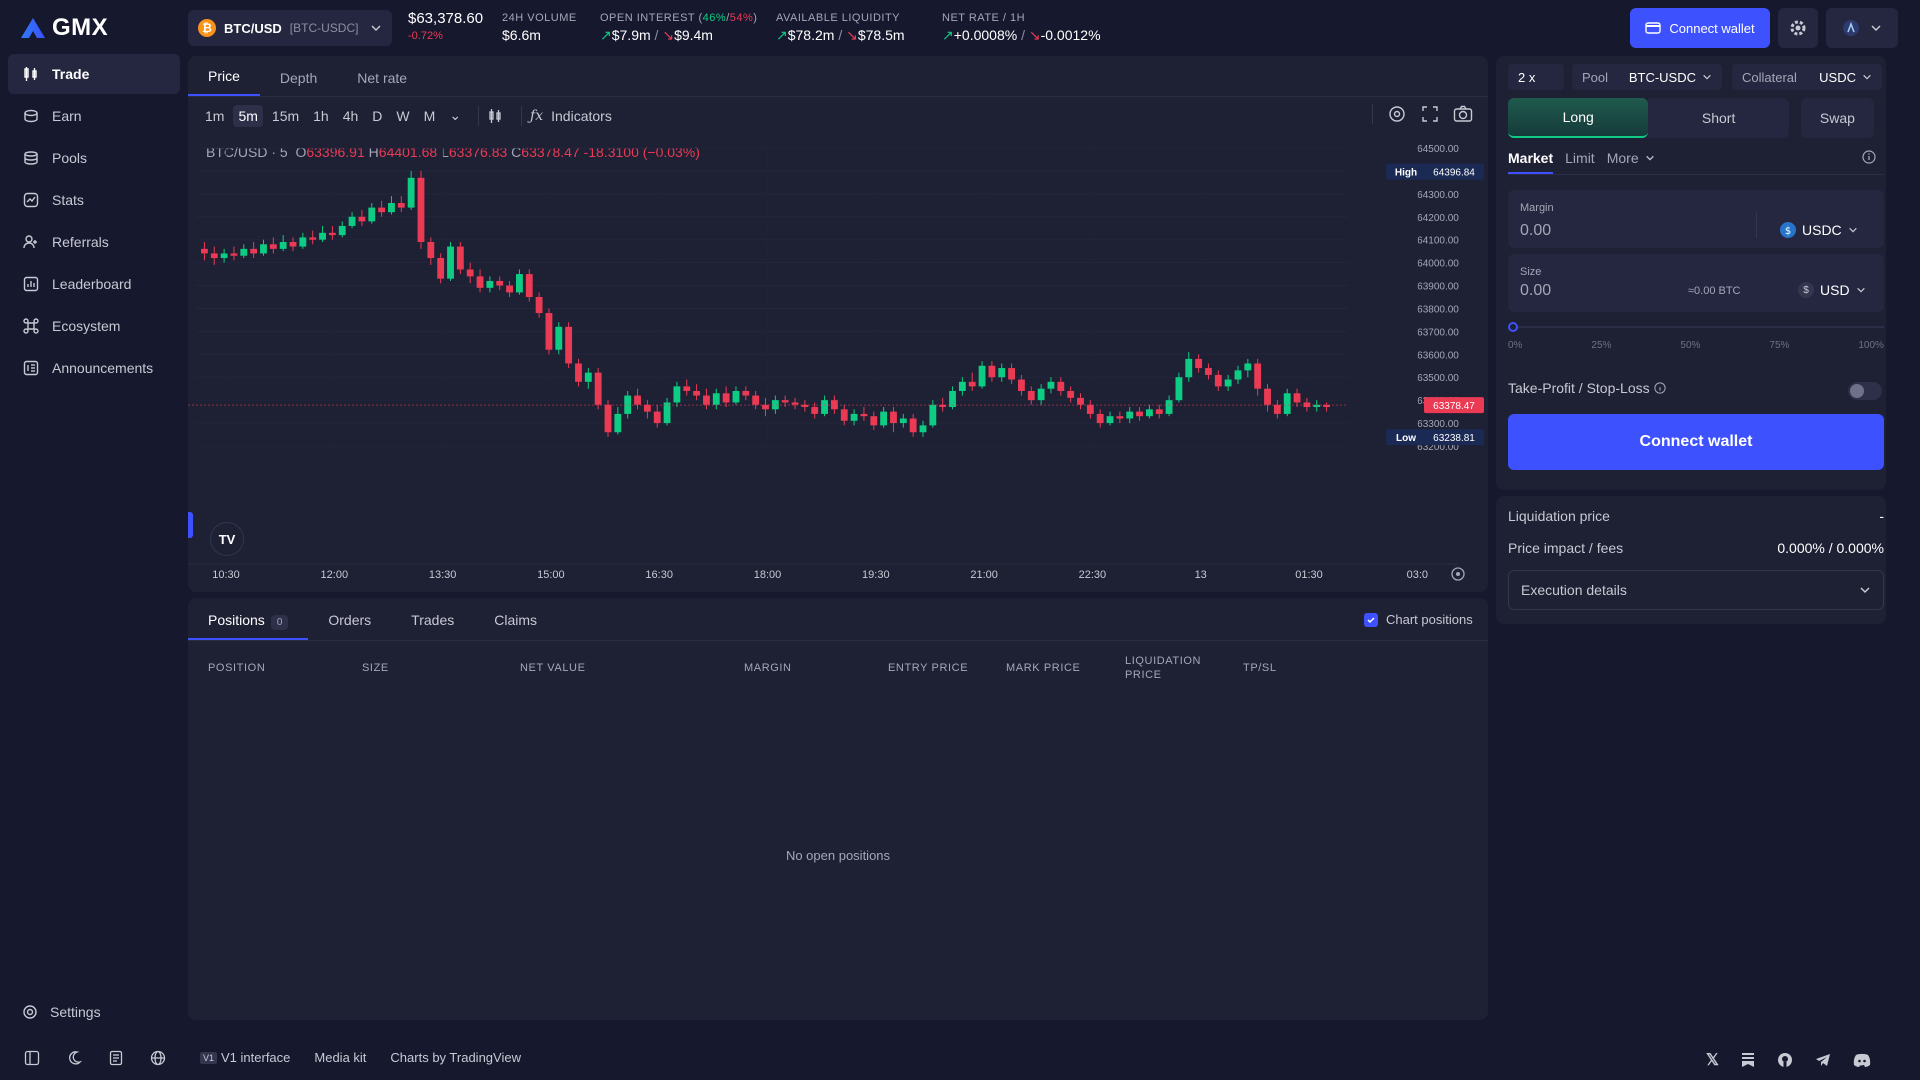 This screenshot has height=1080, width=1920. What do you see at coordinates (1871, 345) in the screenshot?
I see `slider-mark: 100%` at bounding box center [1871, 345].